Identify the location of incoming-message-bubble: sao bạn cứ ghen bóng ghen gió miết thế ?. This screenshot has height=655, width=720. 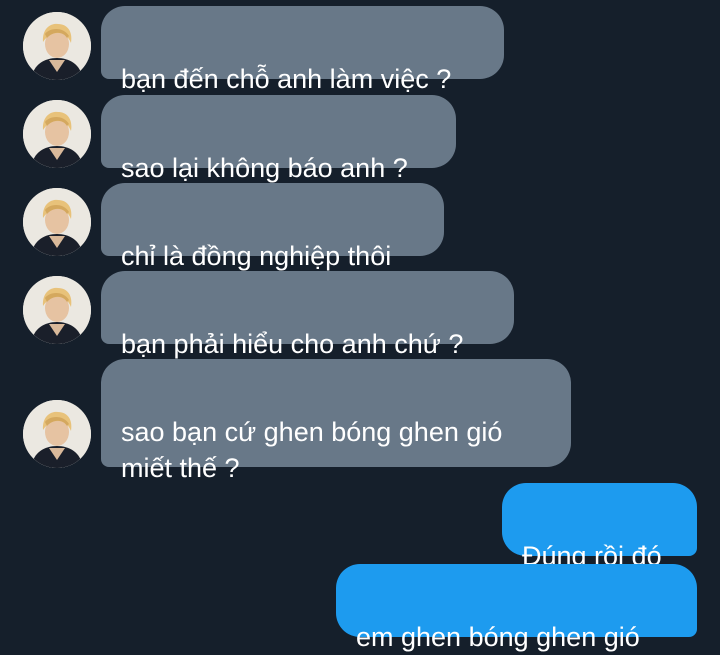
(336, 421).